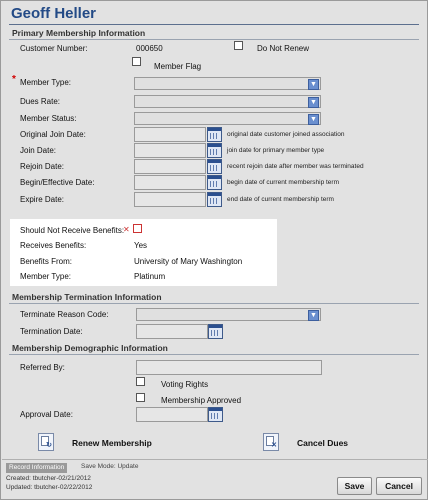 This screenshot has width=428, height=500. What do you see at coordinates (170, 199) in the screenshot?
I see `expire-date-input` at bounding box center [170, 199].